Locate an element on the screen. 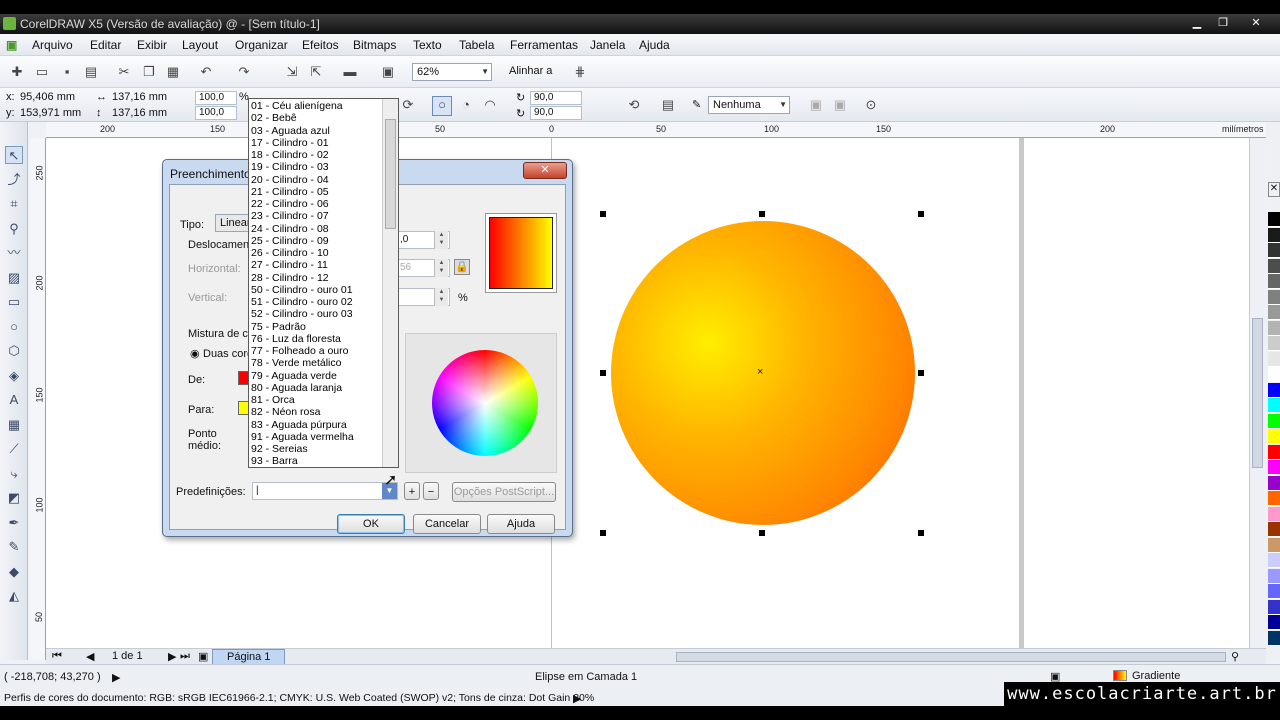 The image size is (1280, 720). pie-mode-icon: ◔ is located at coordinates (466, 105).